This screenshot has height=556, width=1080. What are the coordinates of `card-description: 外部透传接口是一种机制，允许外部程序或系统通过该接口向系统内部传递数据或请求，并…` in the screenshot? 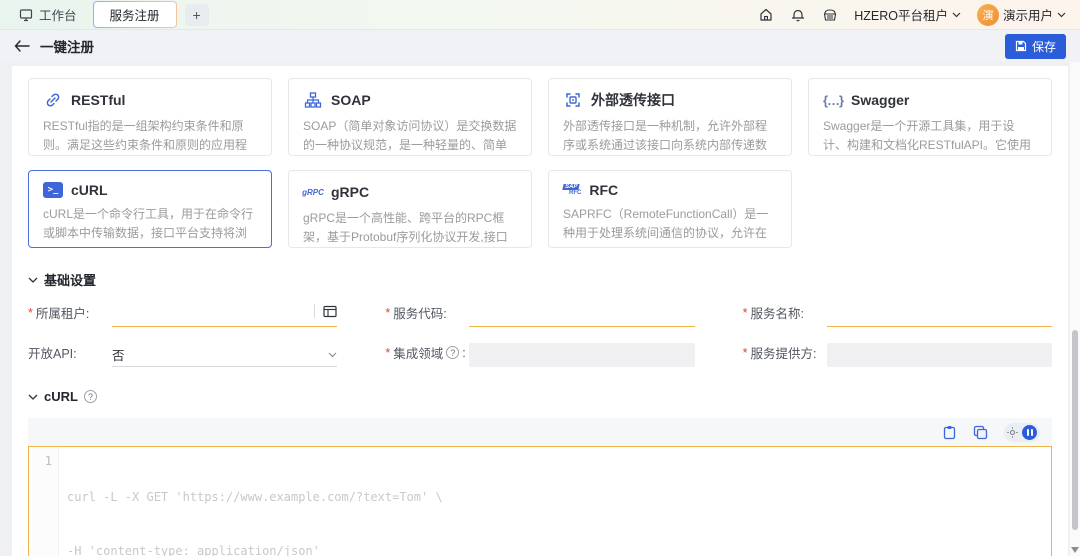 It's located at (665, 135).